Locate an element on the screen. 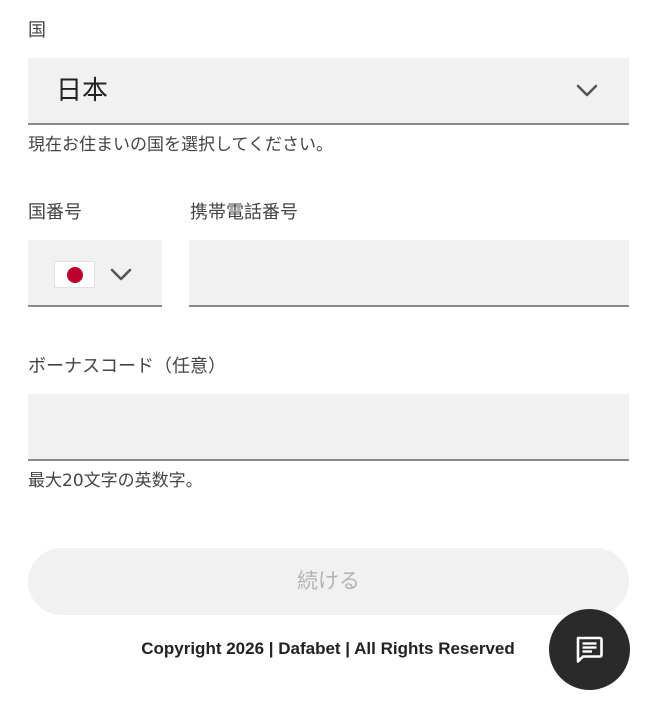 The width and height of the screenshot is (656, 716). chat-button is located at coordinates (589, 649).